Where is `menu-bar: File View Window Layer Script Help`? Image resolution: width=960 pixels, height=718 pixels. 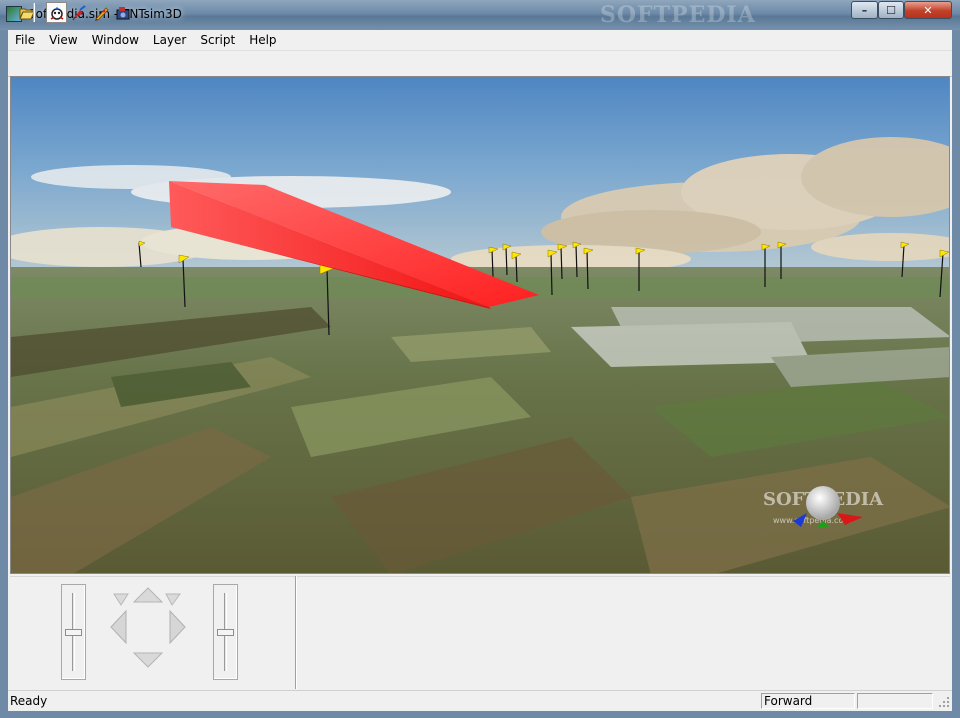
menu-bar: File View Window Layer Script Help is located at coordinates (480, 40).